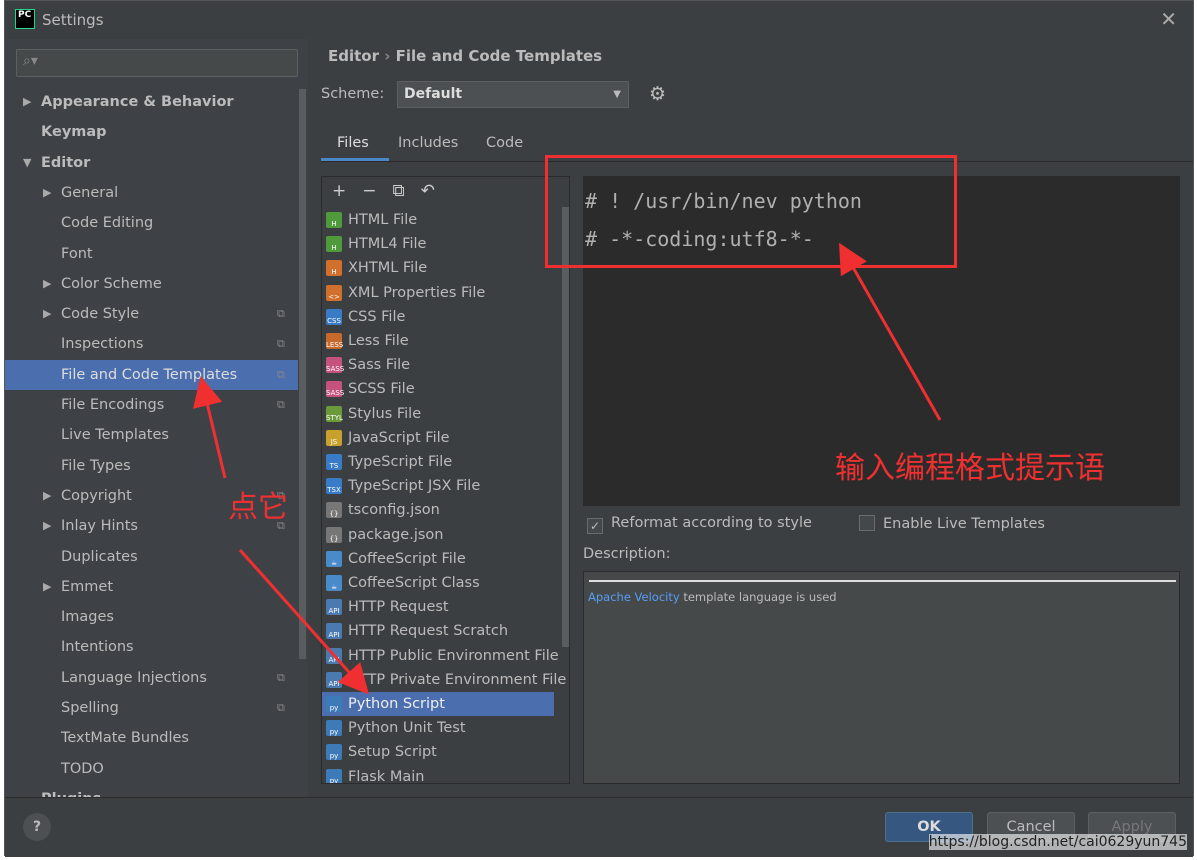  What do you see at coordinates (890, 331) in the screenshot?
I see `arrow-to-editor` at bounding box center [890, 331].